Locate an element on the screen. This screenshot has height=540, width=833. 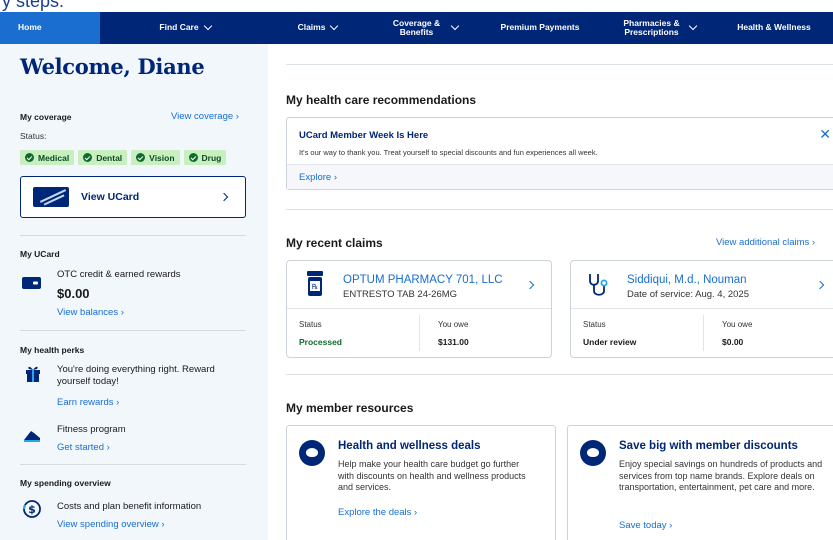
nav-pharmacies-prescriptions: Pharmacies & Prescriptions is located at coordinates (657, 28).